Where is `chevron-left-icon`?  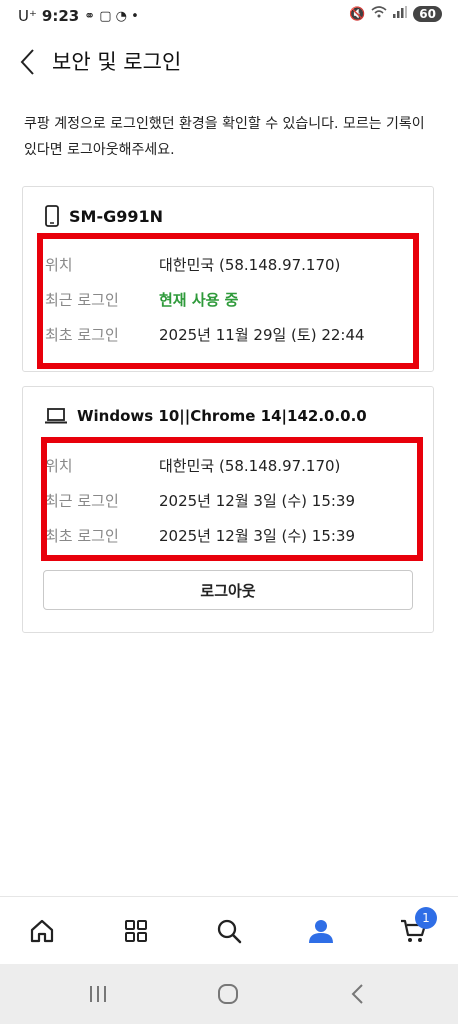 chevron-left-icon is located at coordinates (27, 62).